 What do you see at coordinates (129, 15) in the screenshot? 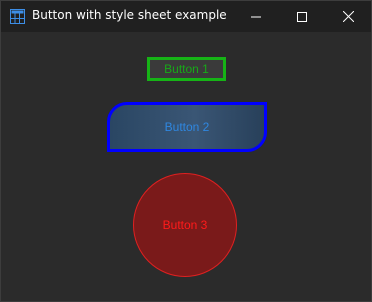
I see `window-title: Button with style sheet example` at bounding box center [129, 15].